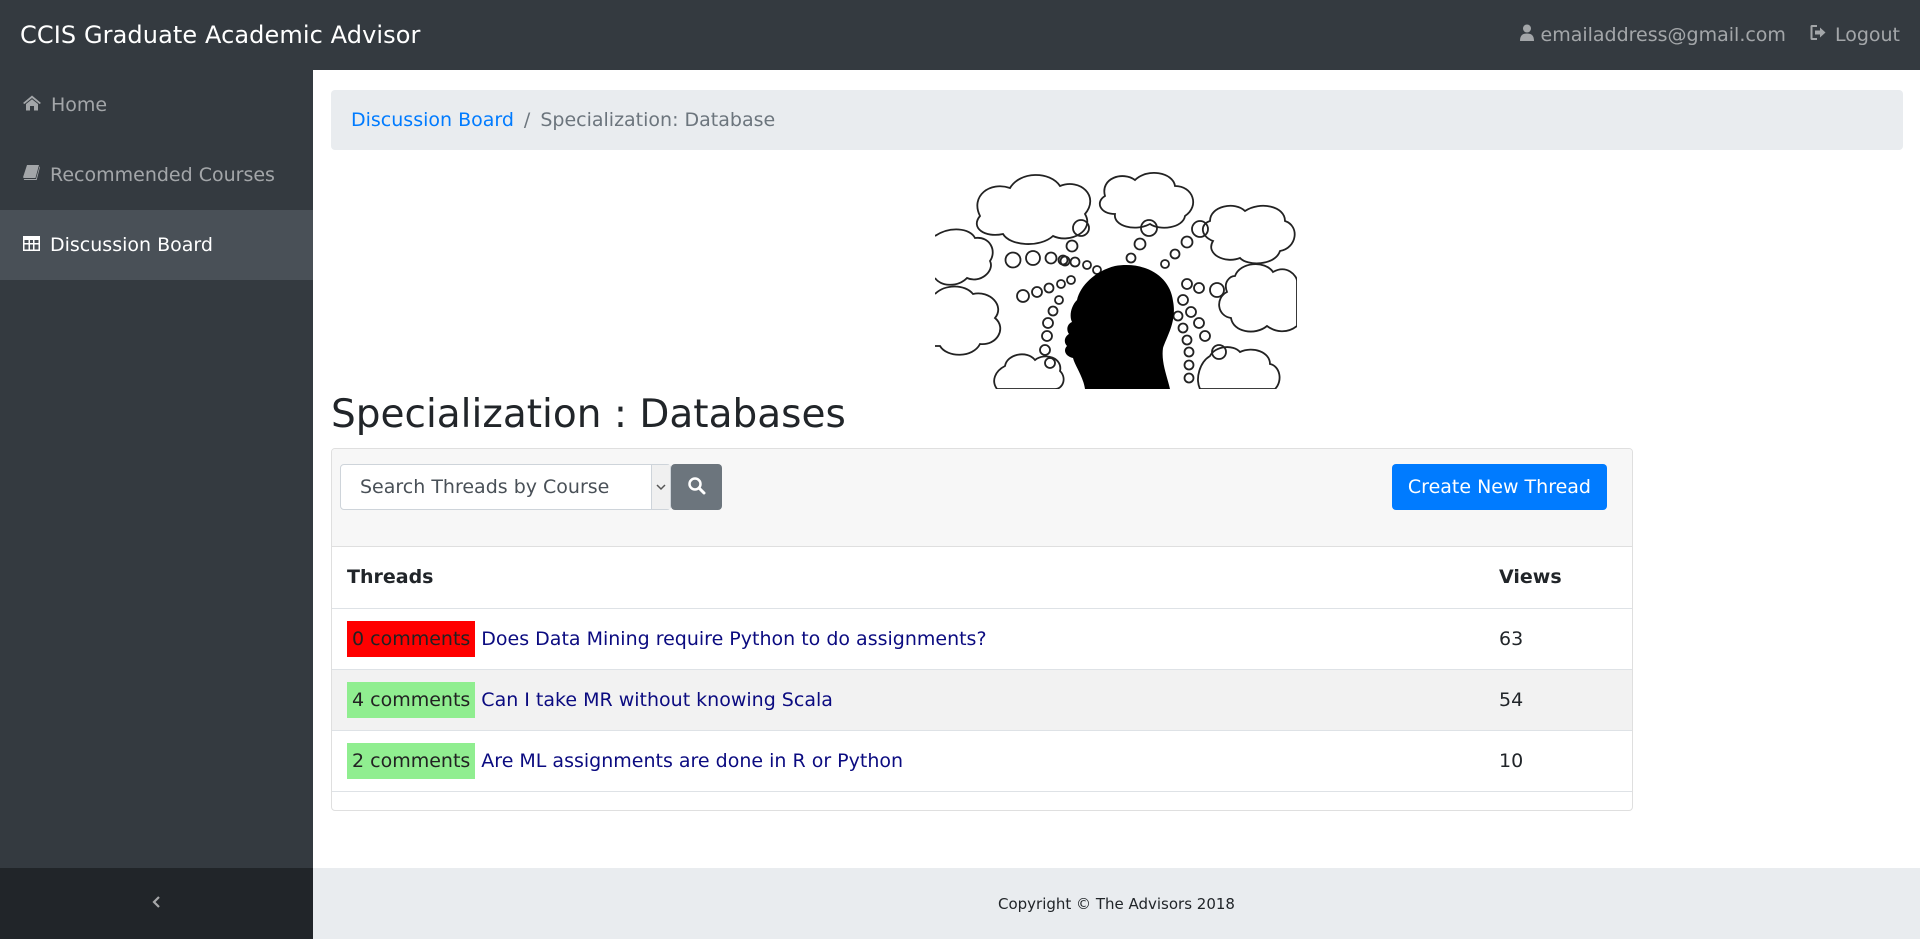 The image size is (1920, 939). What do you see at coordinates (588, 414) in the screenshot?
I see `page-title: Specialization : Databases` at bounding box center [588, 414].